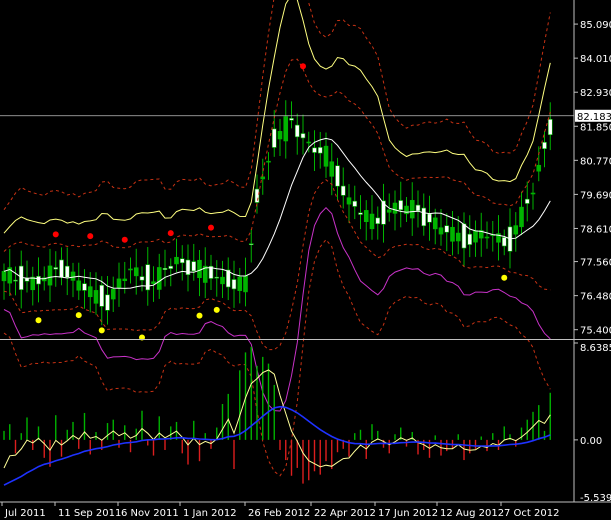 The height and width of the screenshot is (520, 611). What do you see at coordinates (210, 513) in the screenshot?
I see `date-tick-label: 1 Jan 2012` at bounding box center [210, 513].